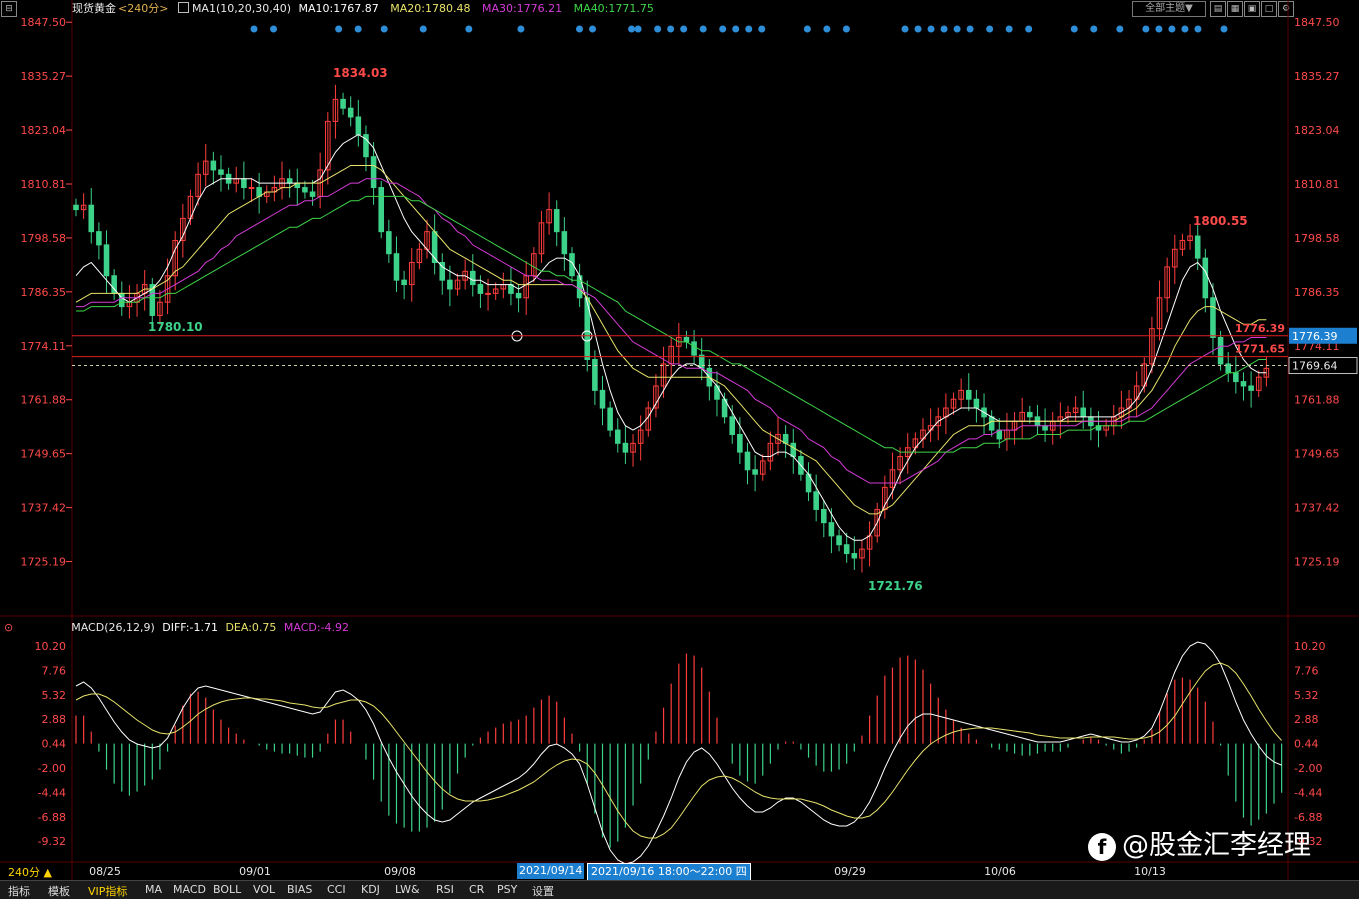 Image resolution: width=1359 pixels, height=899 pixels. Describe the element at coordinates (44, 292) in the screenshot. I see `price-tick-label-left: 1786.35` at that location.